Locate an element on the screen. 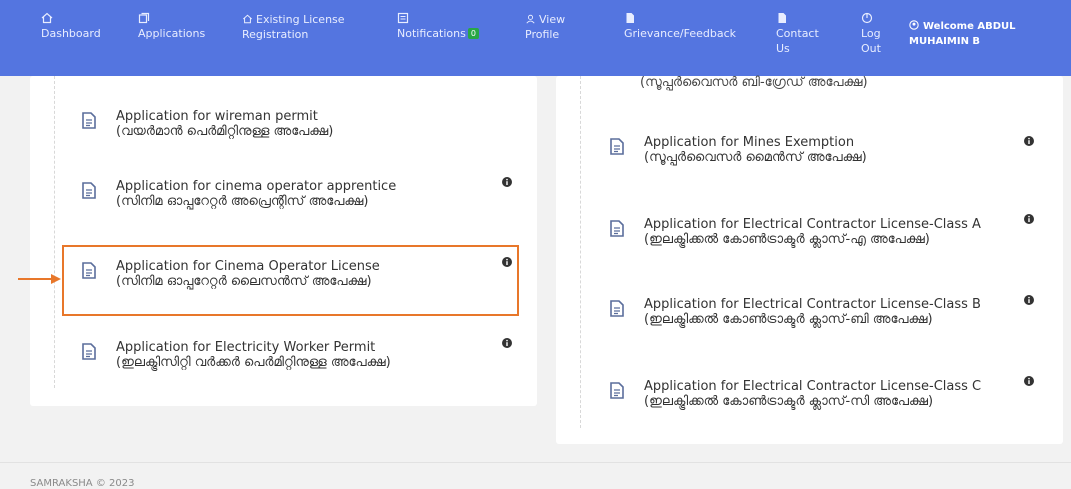 Image resolution: width=1071 pixels, height=489 pixels. nav-contact-us-line1: Contact is located at coordinates (797, 33).